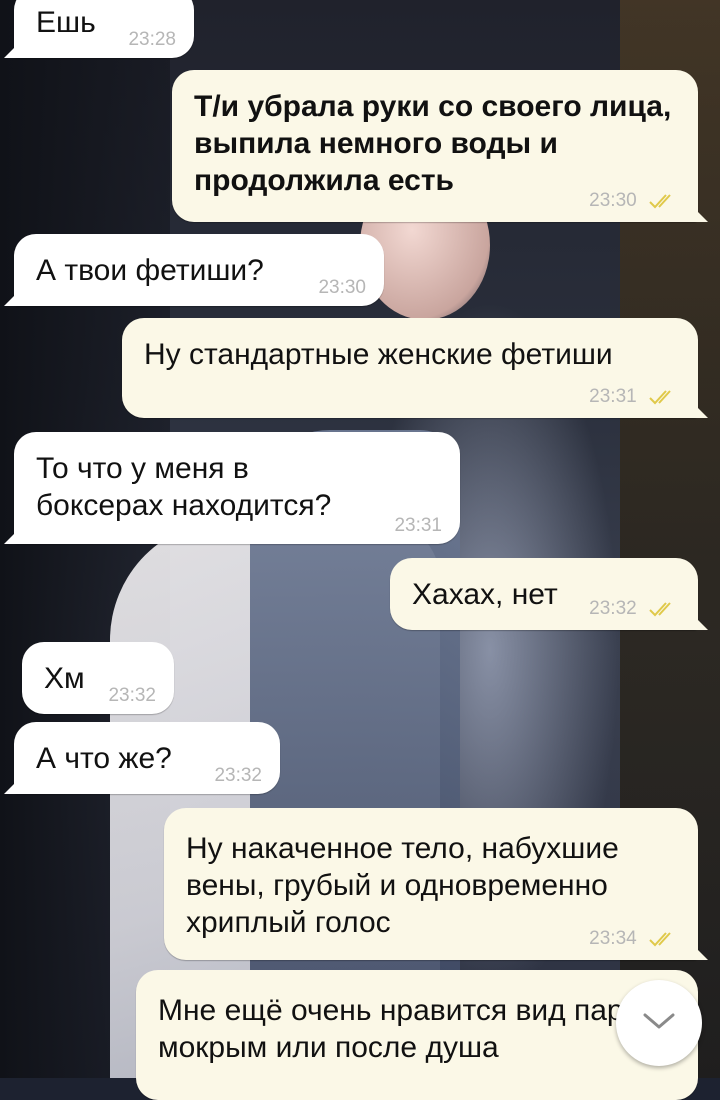 The width and height of the screenshot is (720, 1100). What do you see at coordinates (99, 29) in the screenshot?
I see `message-incoming: Ешь 23:28` at bounding box center [99, 29].